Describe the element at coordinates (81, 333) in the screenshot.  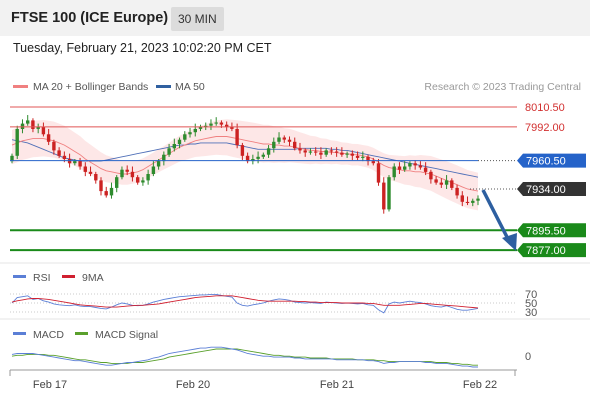
I see `macd-signal-swatch` at that location.